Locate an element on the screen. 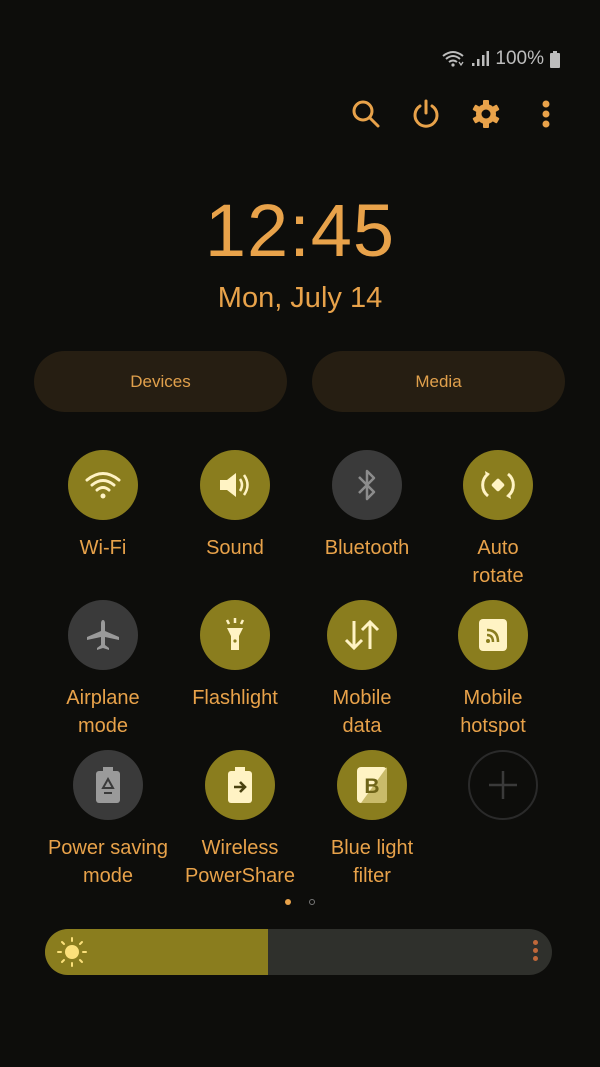 The width and height of the screenshot is (600, 1067). search-icon is located at coordinates (366, 114).